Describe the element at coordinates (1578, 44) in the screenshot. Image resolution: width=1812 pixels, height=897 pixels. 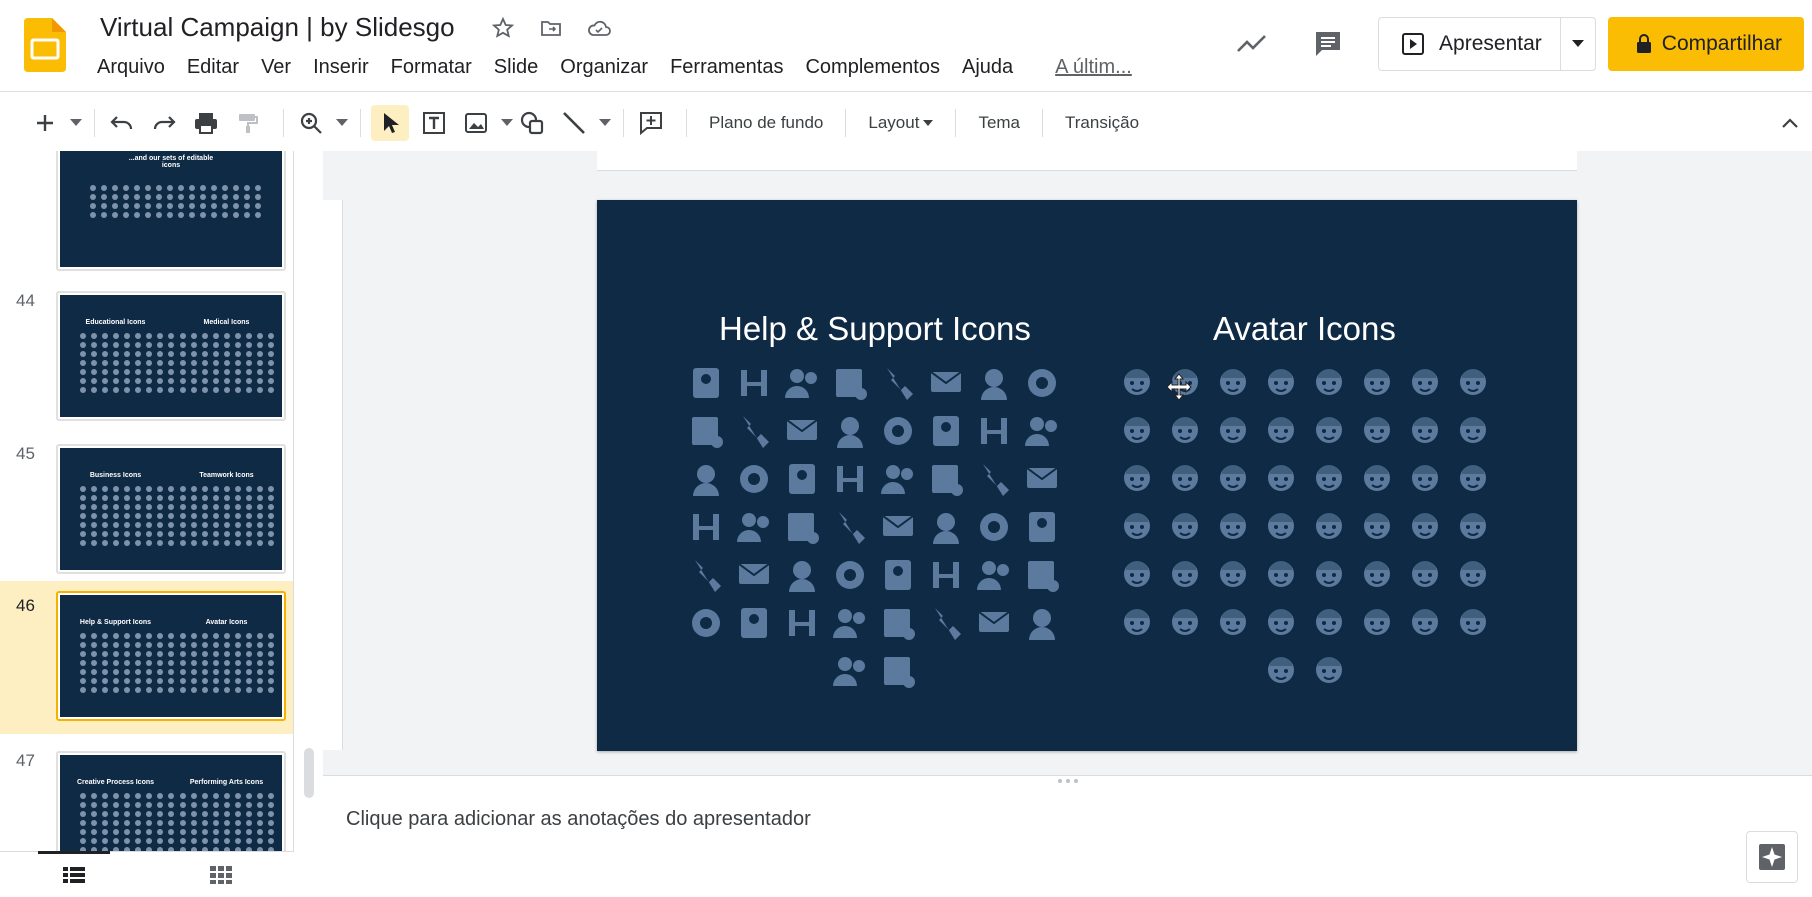
I see `present-options-dropdown` at that location.